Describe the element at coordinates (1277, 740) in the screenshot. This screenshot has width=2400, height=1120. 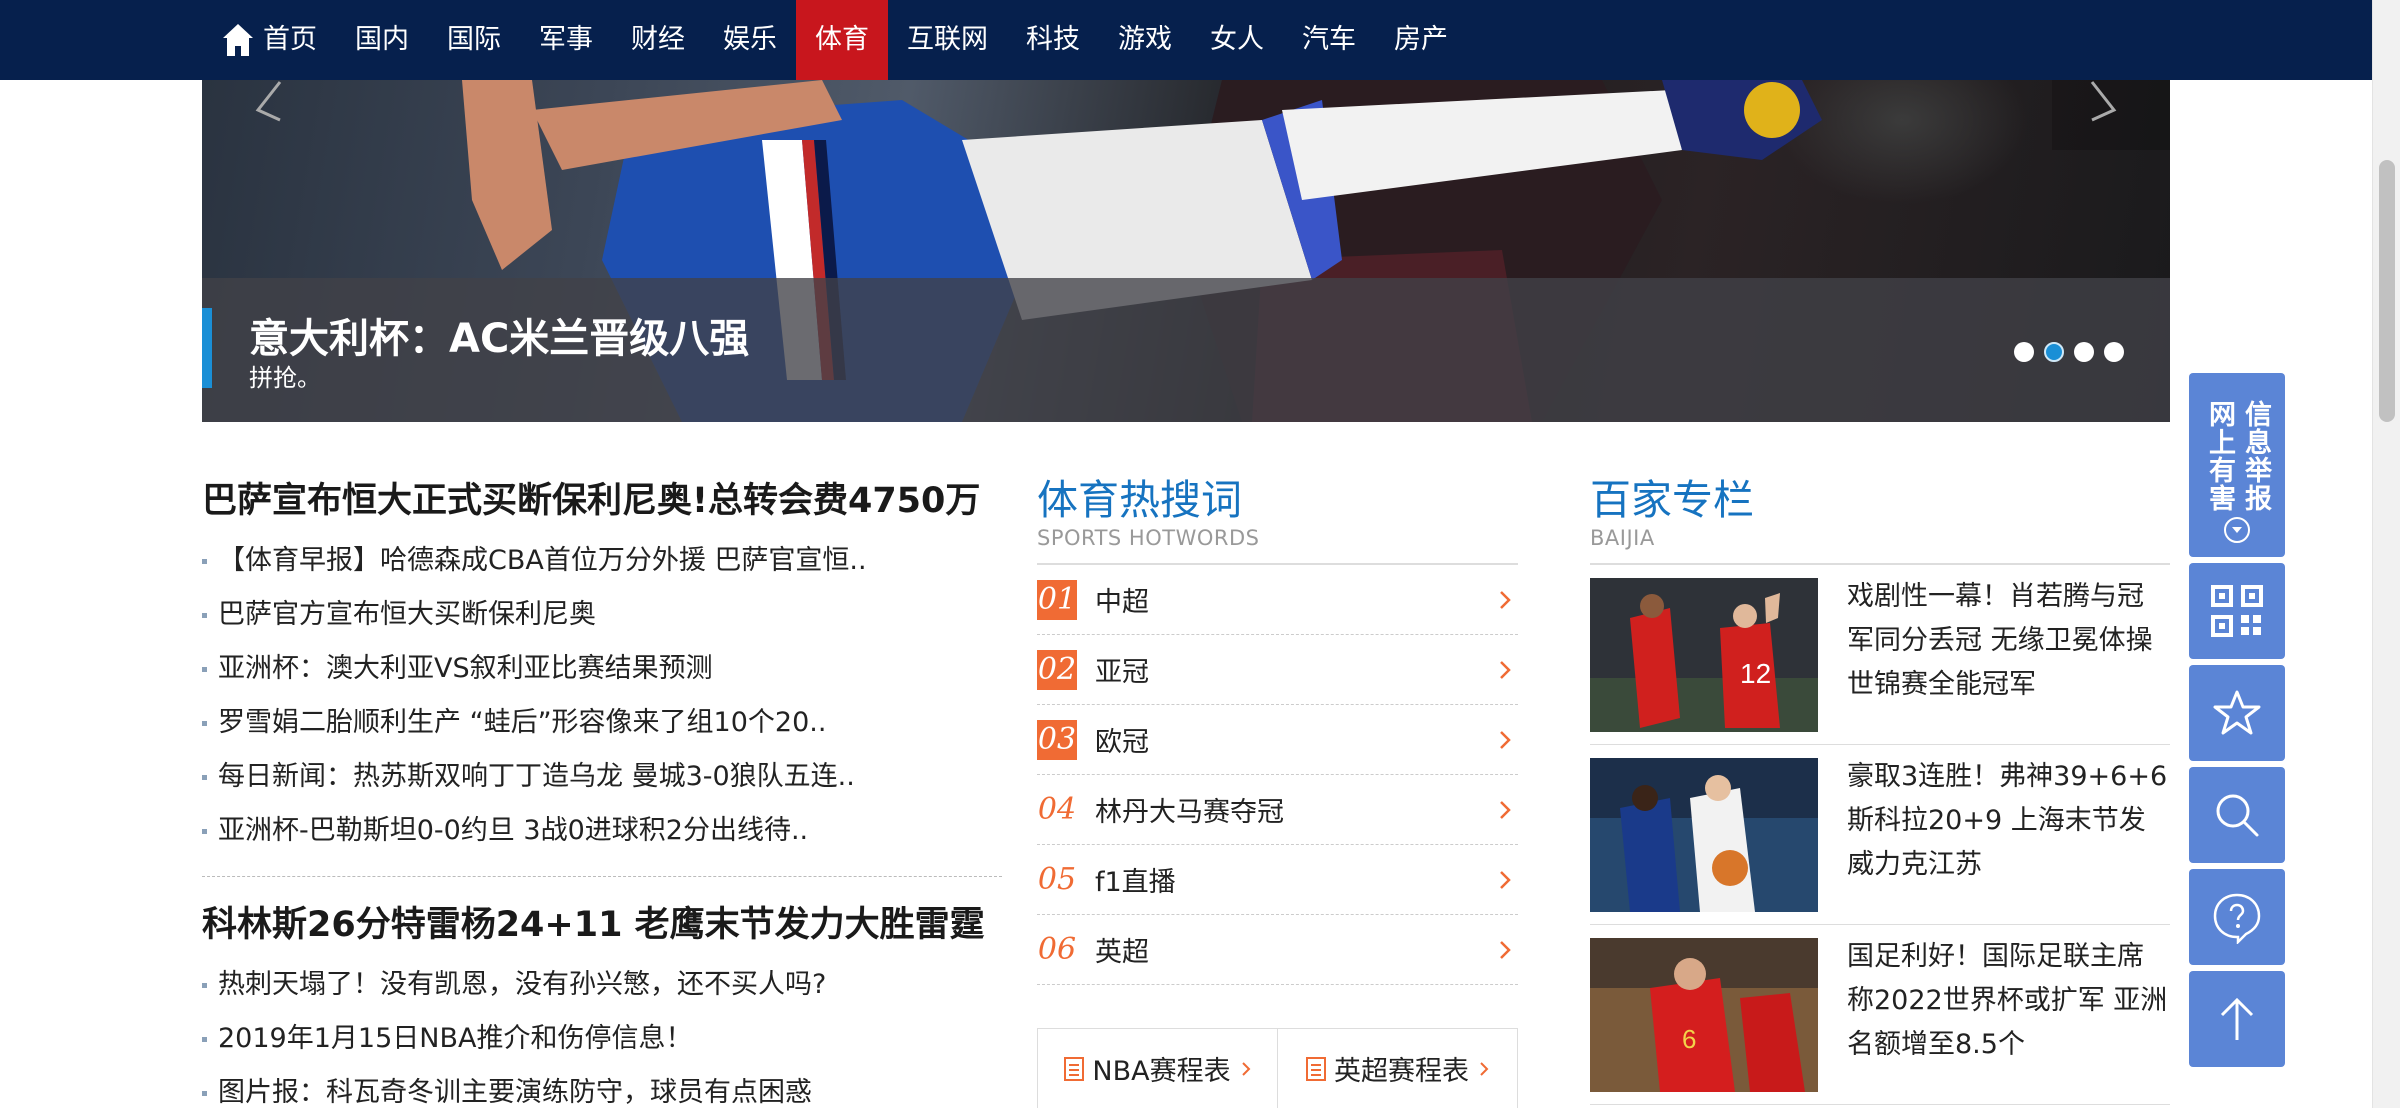
I see `hotword-item: 03 欧冠` at that location.